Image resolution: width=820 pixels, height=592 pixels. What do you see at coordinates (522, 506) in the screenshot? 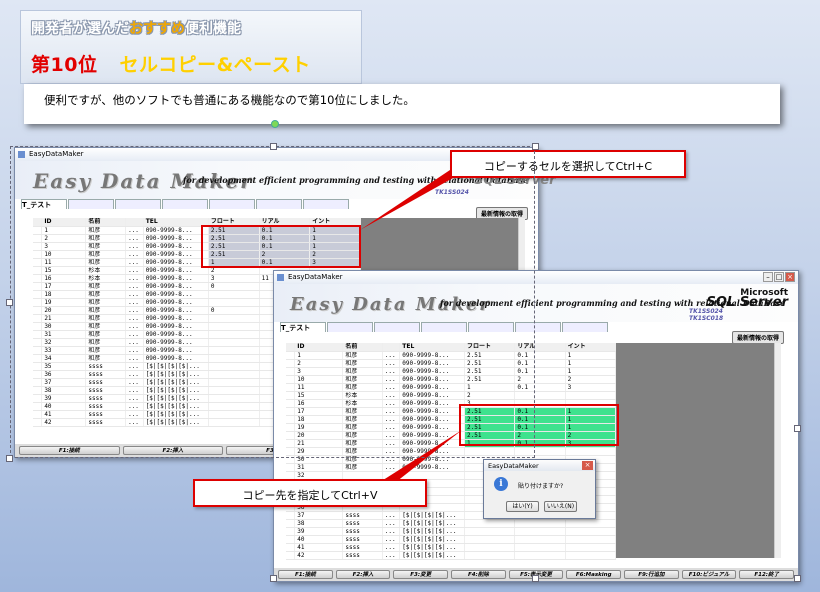
I see `yes-button: はい(Y)` at bounding box center [522, 506].